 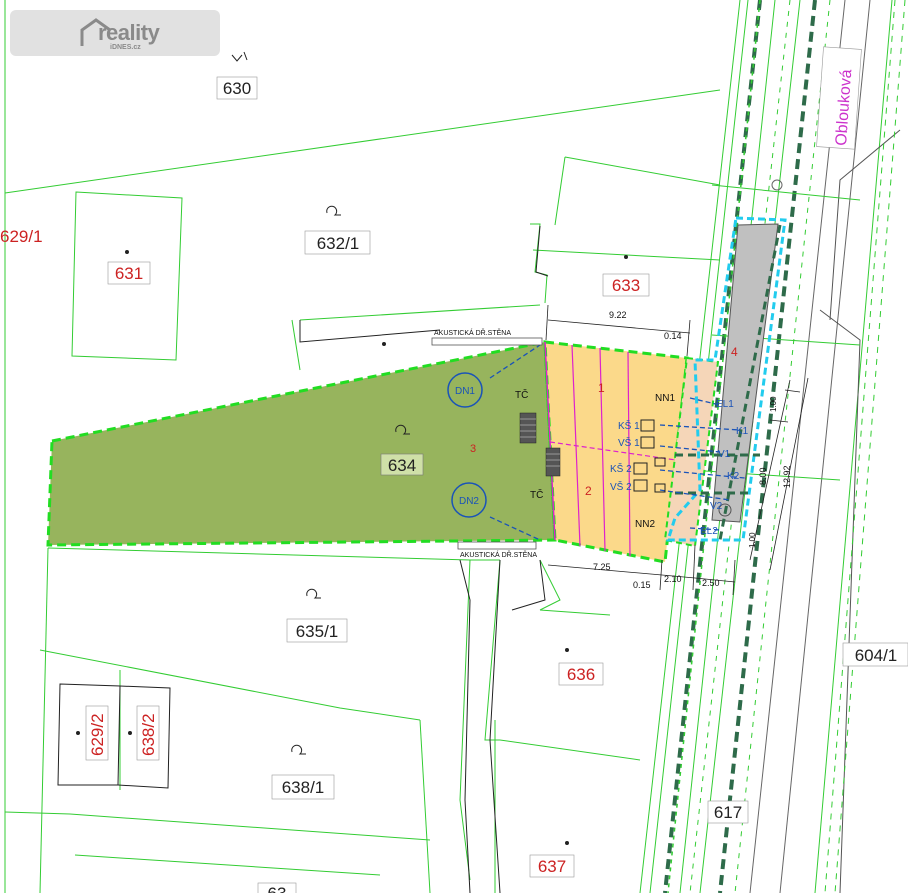 What do you see at coordinates (21, 236) in the screenshot?
I see `parcel-629-1: 629/1` at bounding box center [21, 236].